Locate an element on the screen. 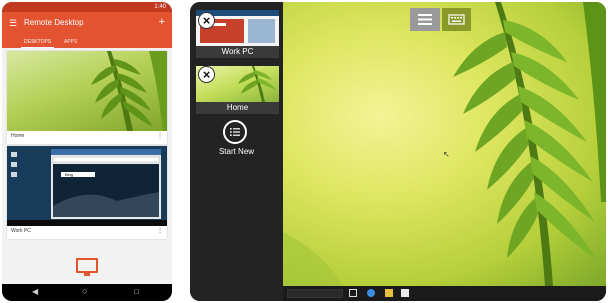  start-new-label: Start New is located at coordinates (236, 151).